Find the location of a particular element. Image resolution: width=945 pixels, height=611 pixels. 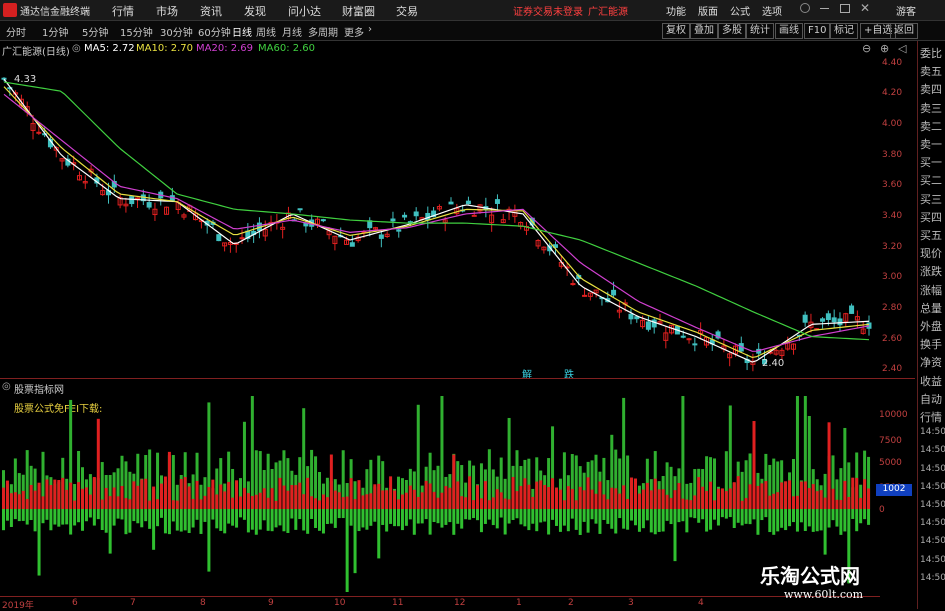

menu-trade: 交易 is located at coordinates (407, 11).